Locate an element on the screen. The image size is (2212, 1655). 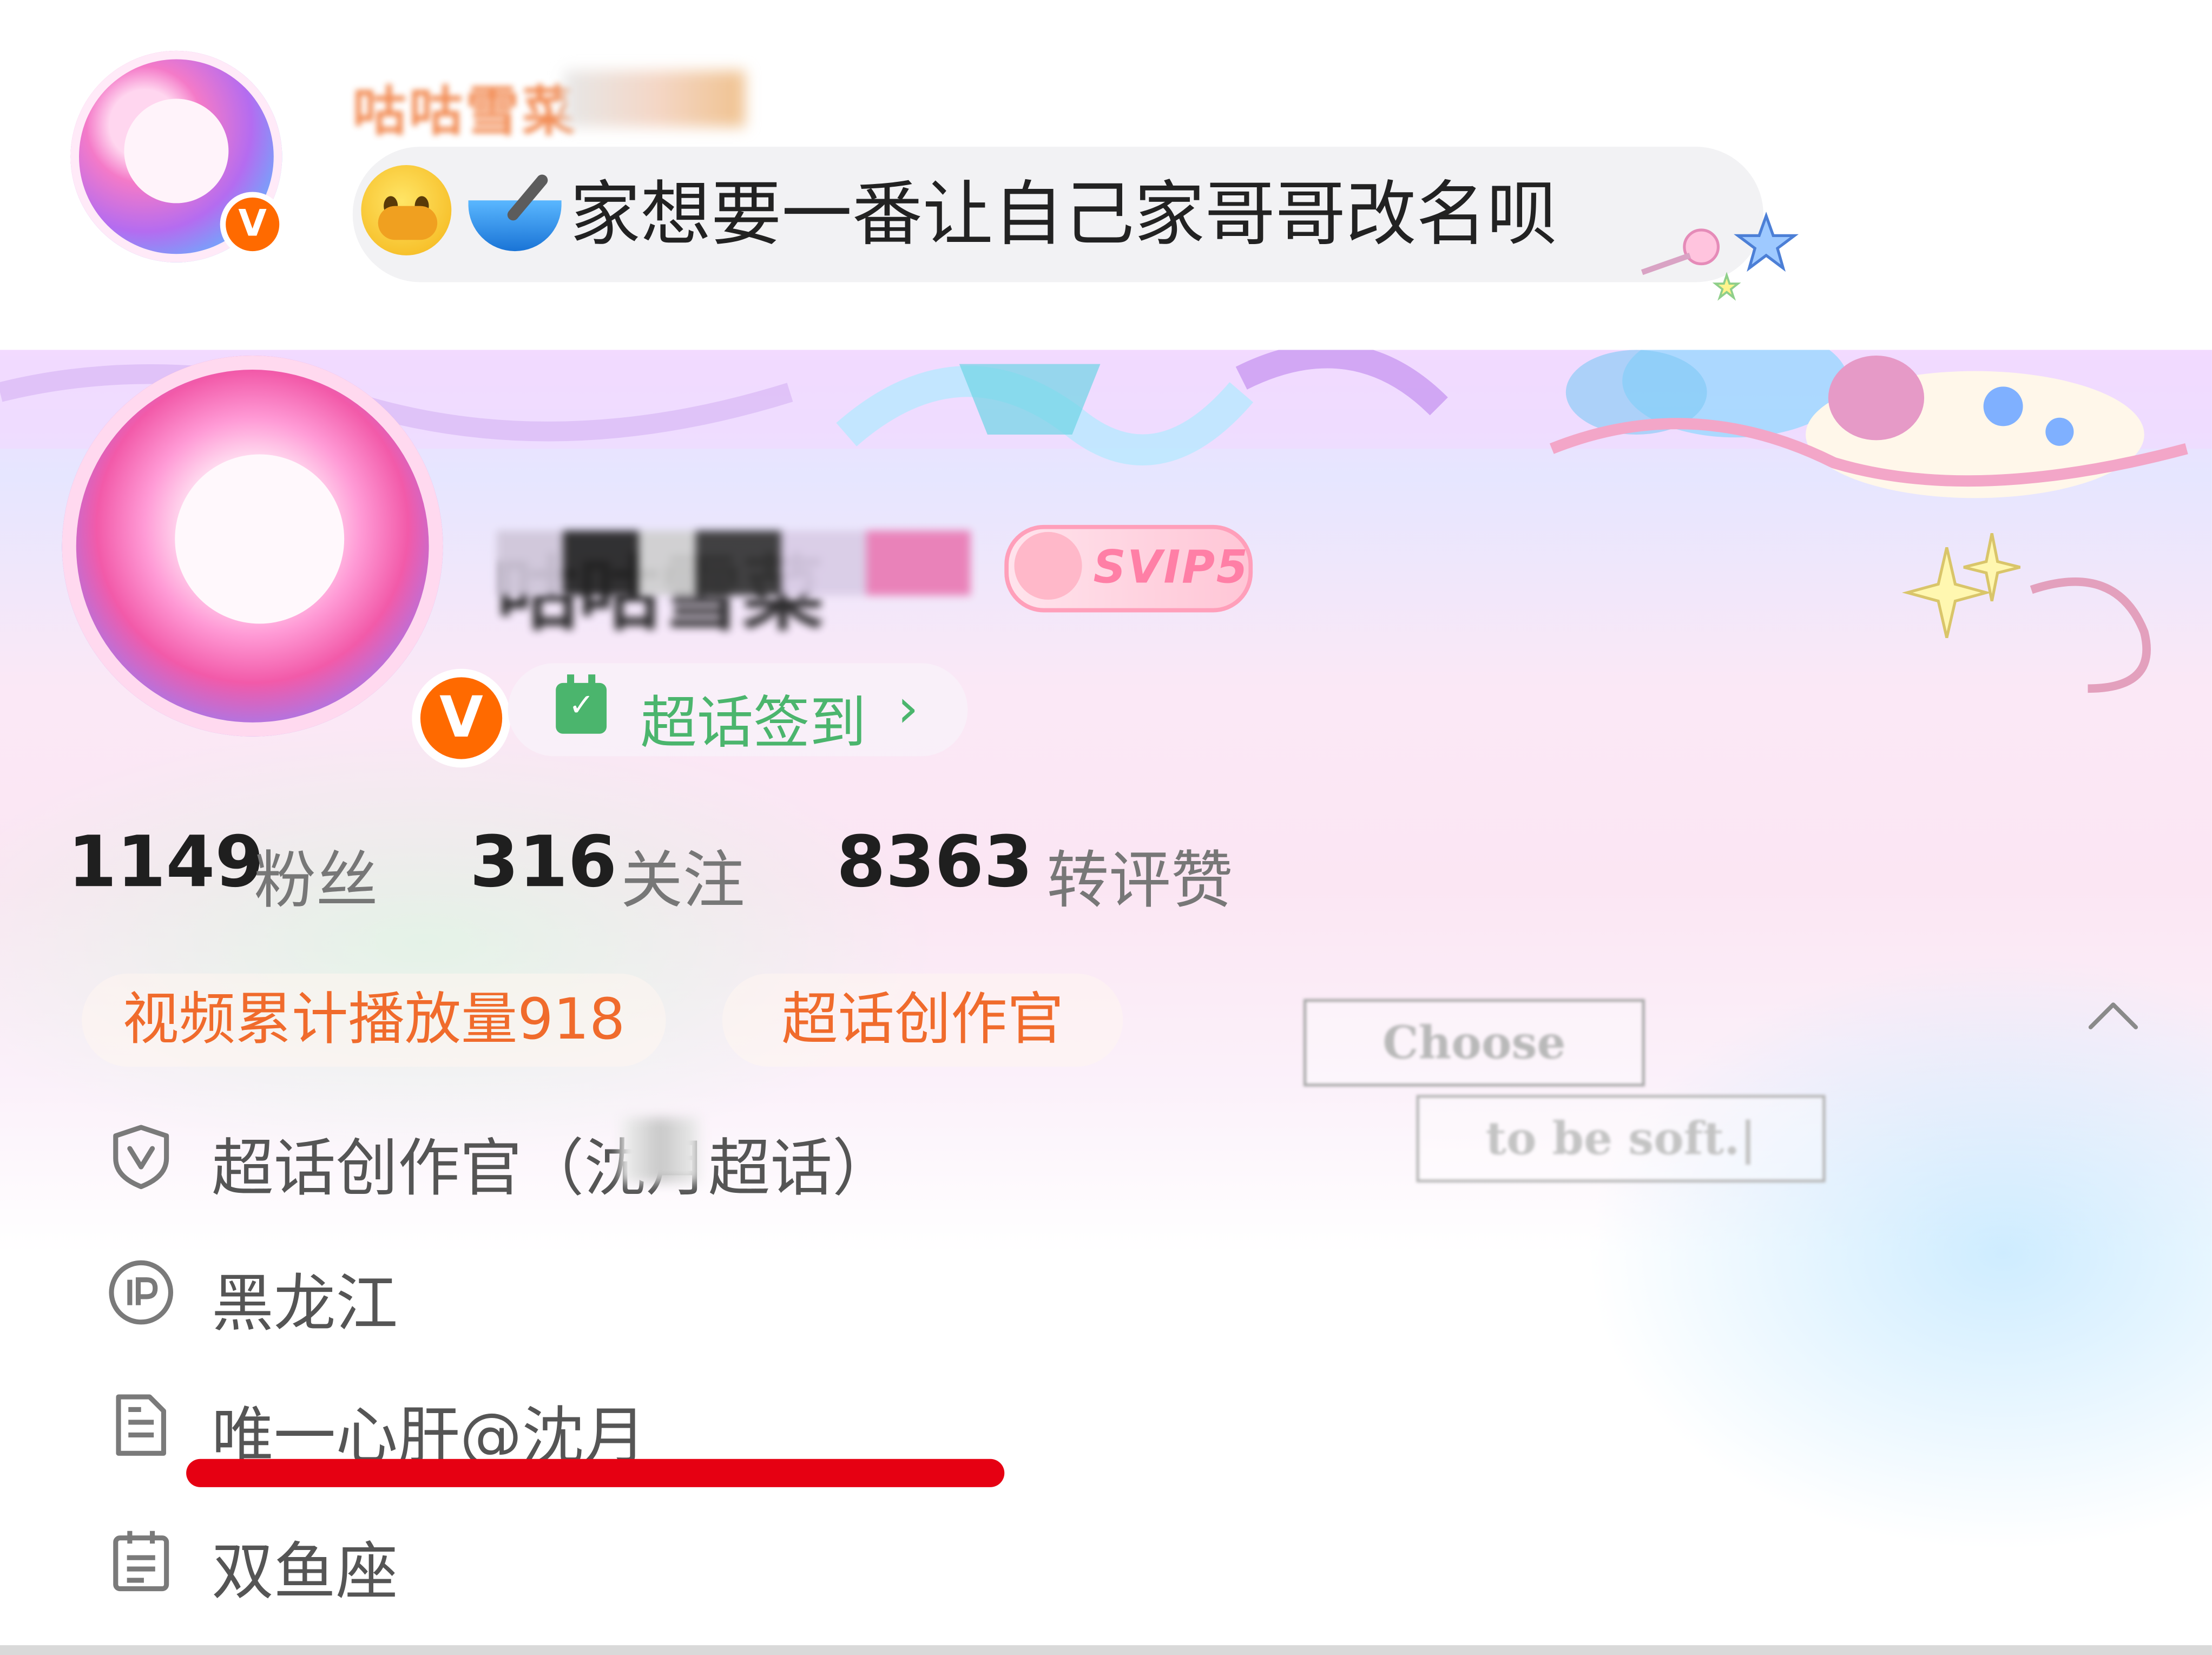
ip-location-icon is located at coordinates (141, 1292).